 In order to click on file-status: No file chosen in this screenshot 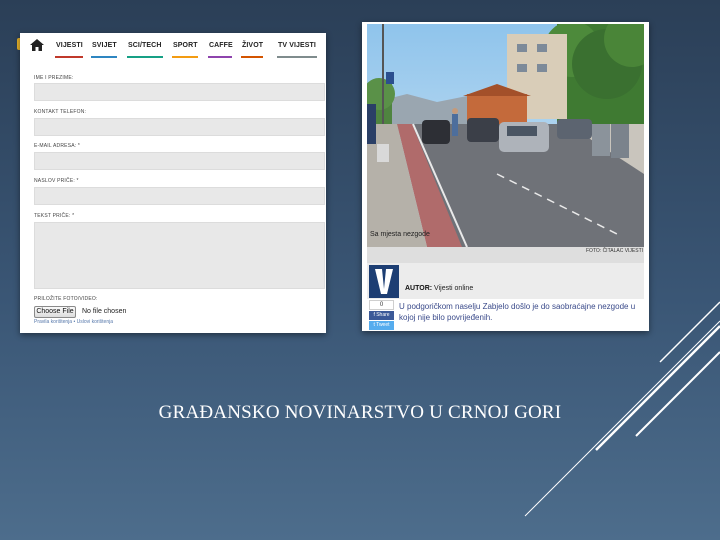, I will do `click(104, 311)`.